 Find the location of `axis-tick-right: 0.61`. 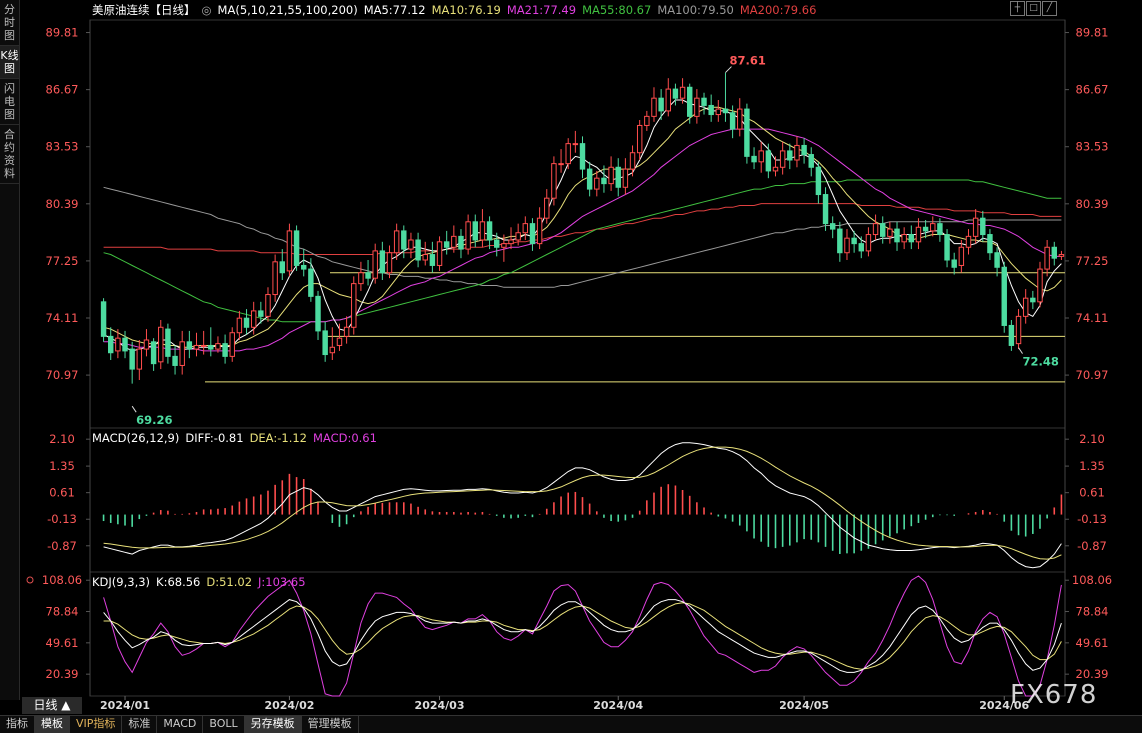

axis-tick-right: 0.61 is located at coordinates (1092, 493).